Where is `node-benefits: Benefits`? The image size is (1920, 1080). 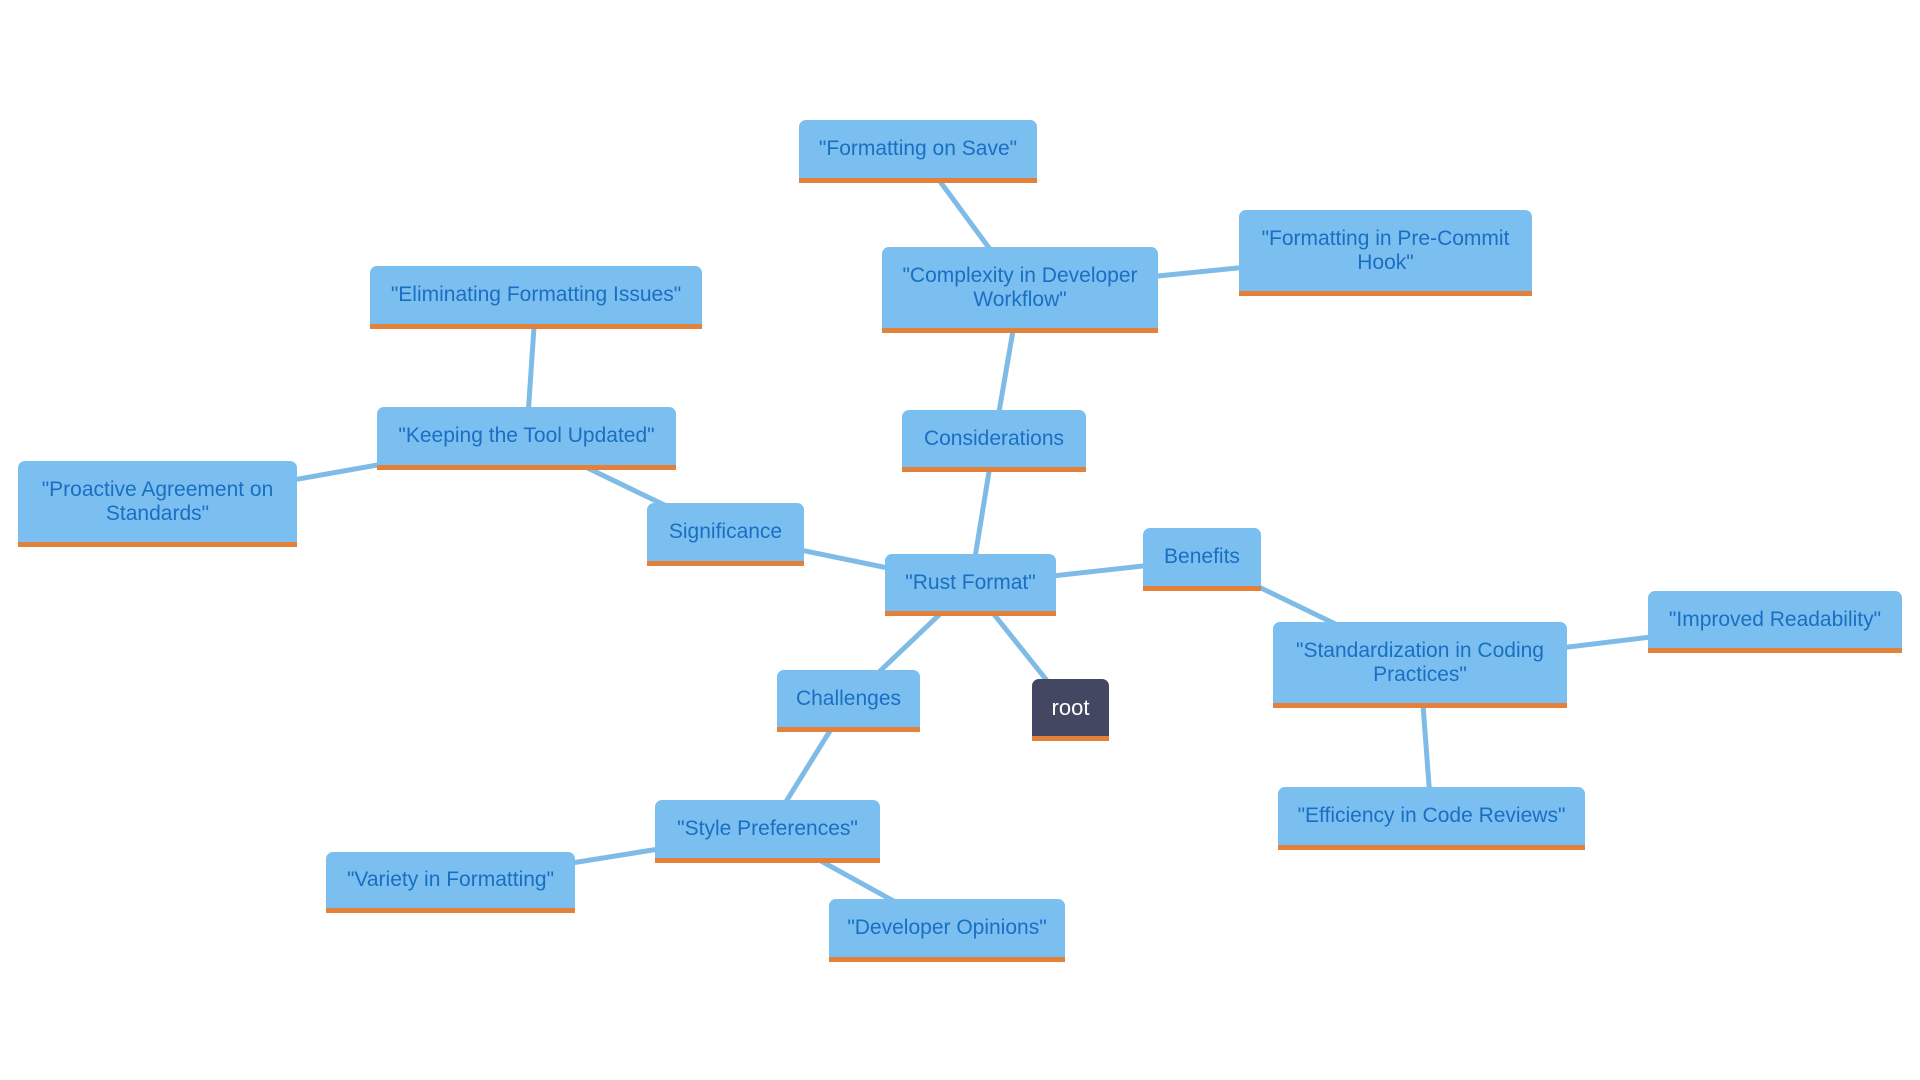
node-benefits: Benefits is located at coordinates (1202, 559).